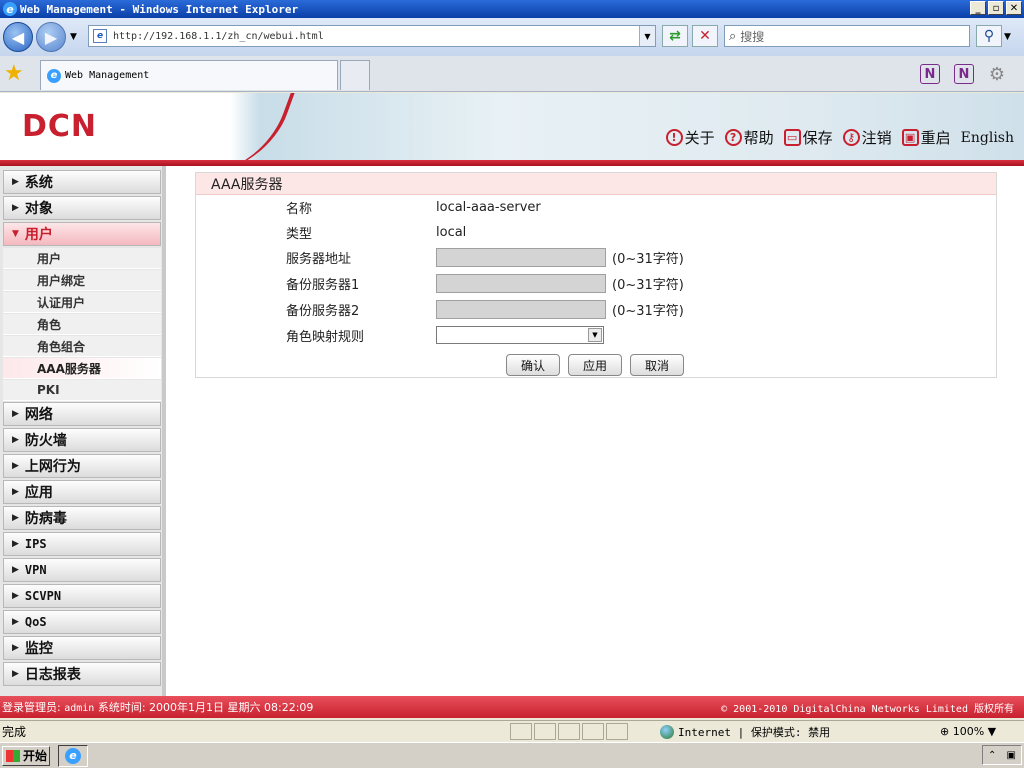  I want to click on taskbar-ie-button: e, so click(73, 755).